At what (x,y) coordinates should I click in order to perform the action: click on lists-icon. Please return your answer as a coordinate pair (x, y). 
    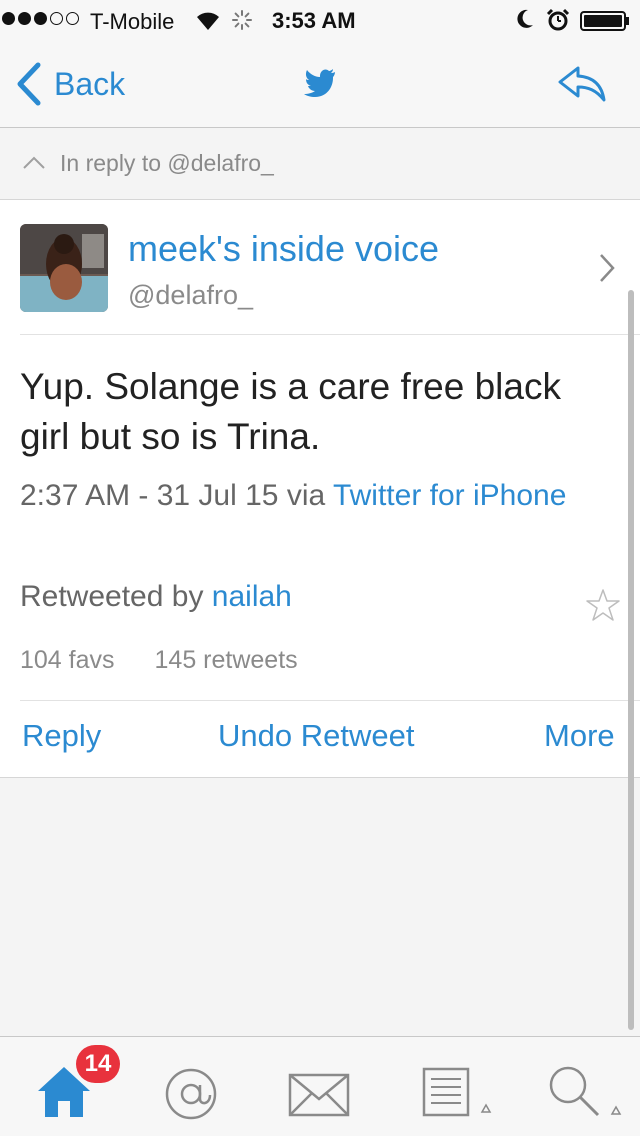
    Looking at the image, I should click on (458, 1092).